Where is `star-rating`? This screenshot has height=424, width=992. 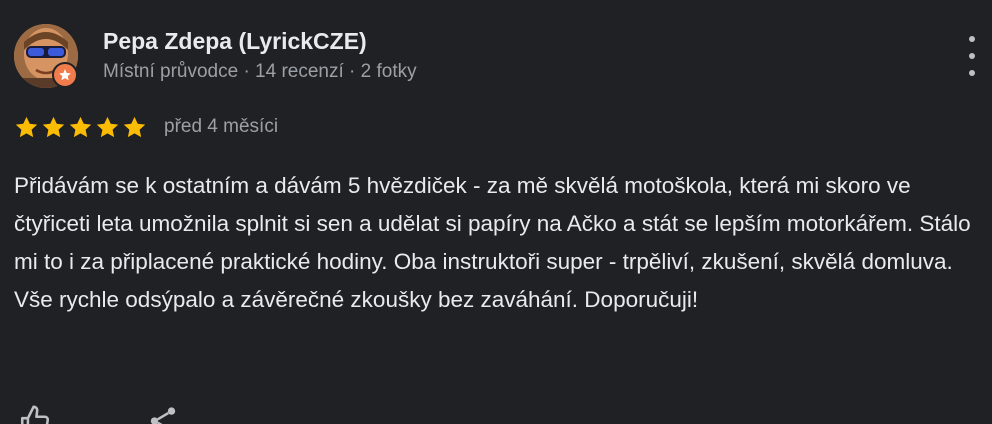 star-rating is located at coordinates (80, 127).